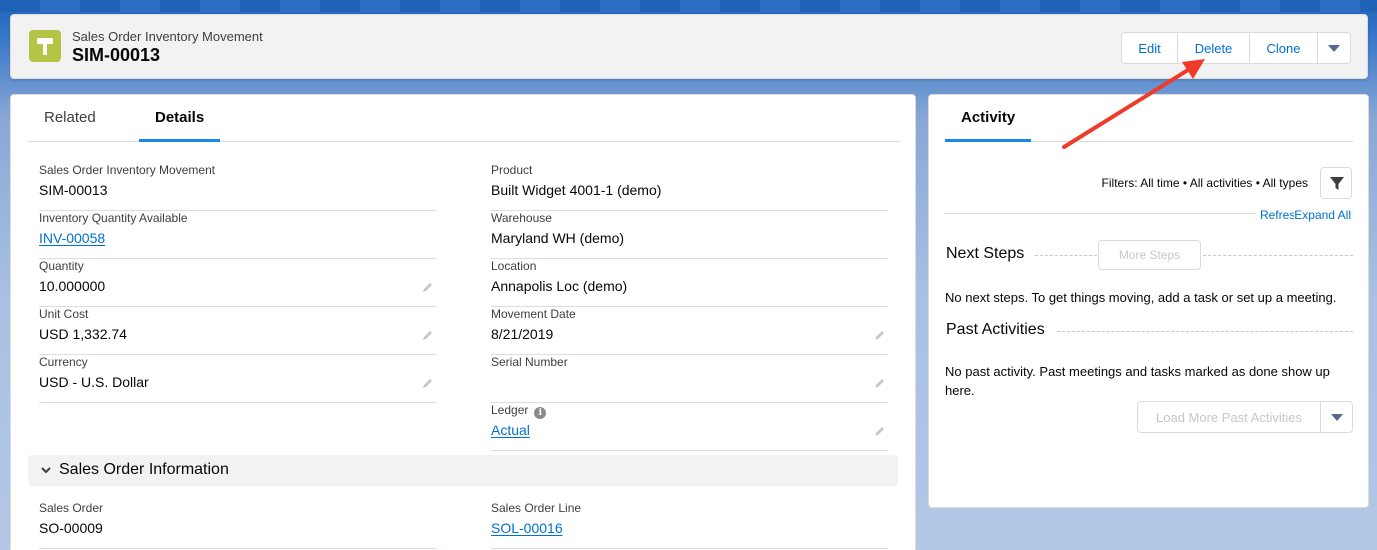  Describe the element at coordinates (127, 170) in the screenshot. I see `field-label: Sales Order Inventory Movement` at that location.